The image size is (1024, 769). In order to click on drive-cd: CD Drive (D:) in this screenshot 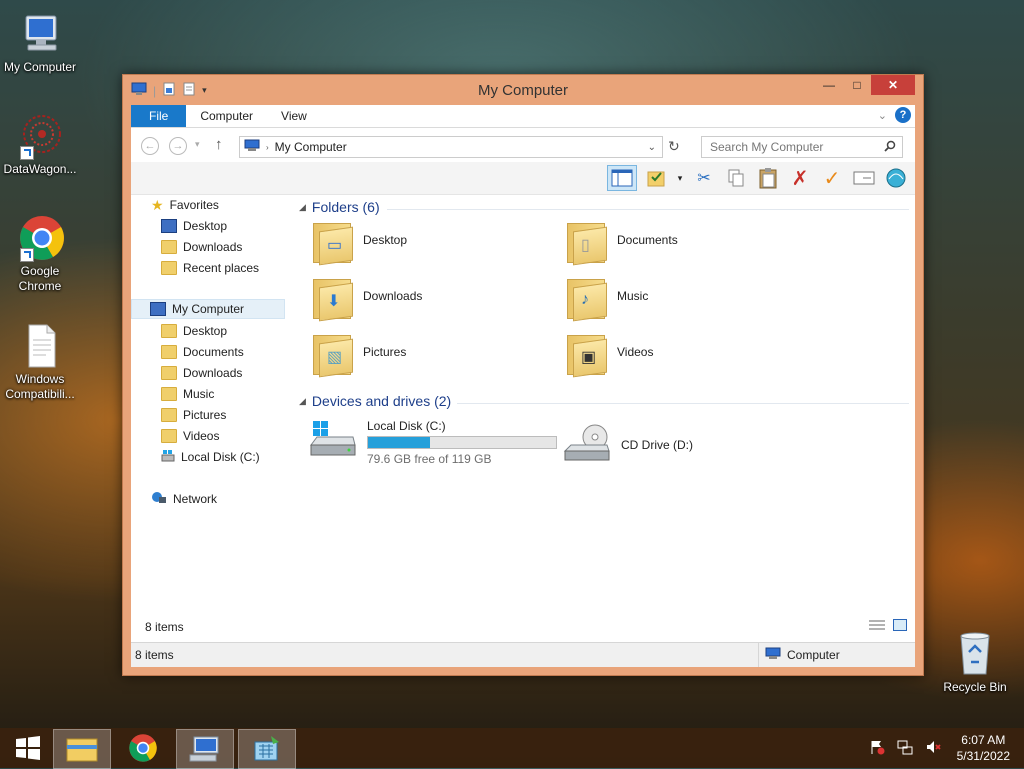, I will do `click(628, 444)`.